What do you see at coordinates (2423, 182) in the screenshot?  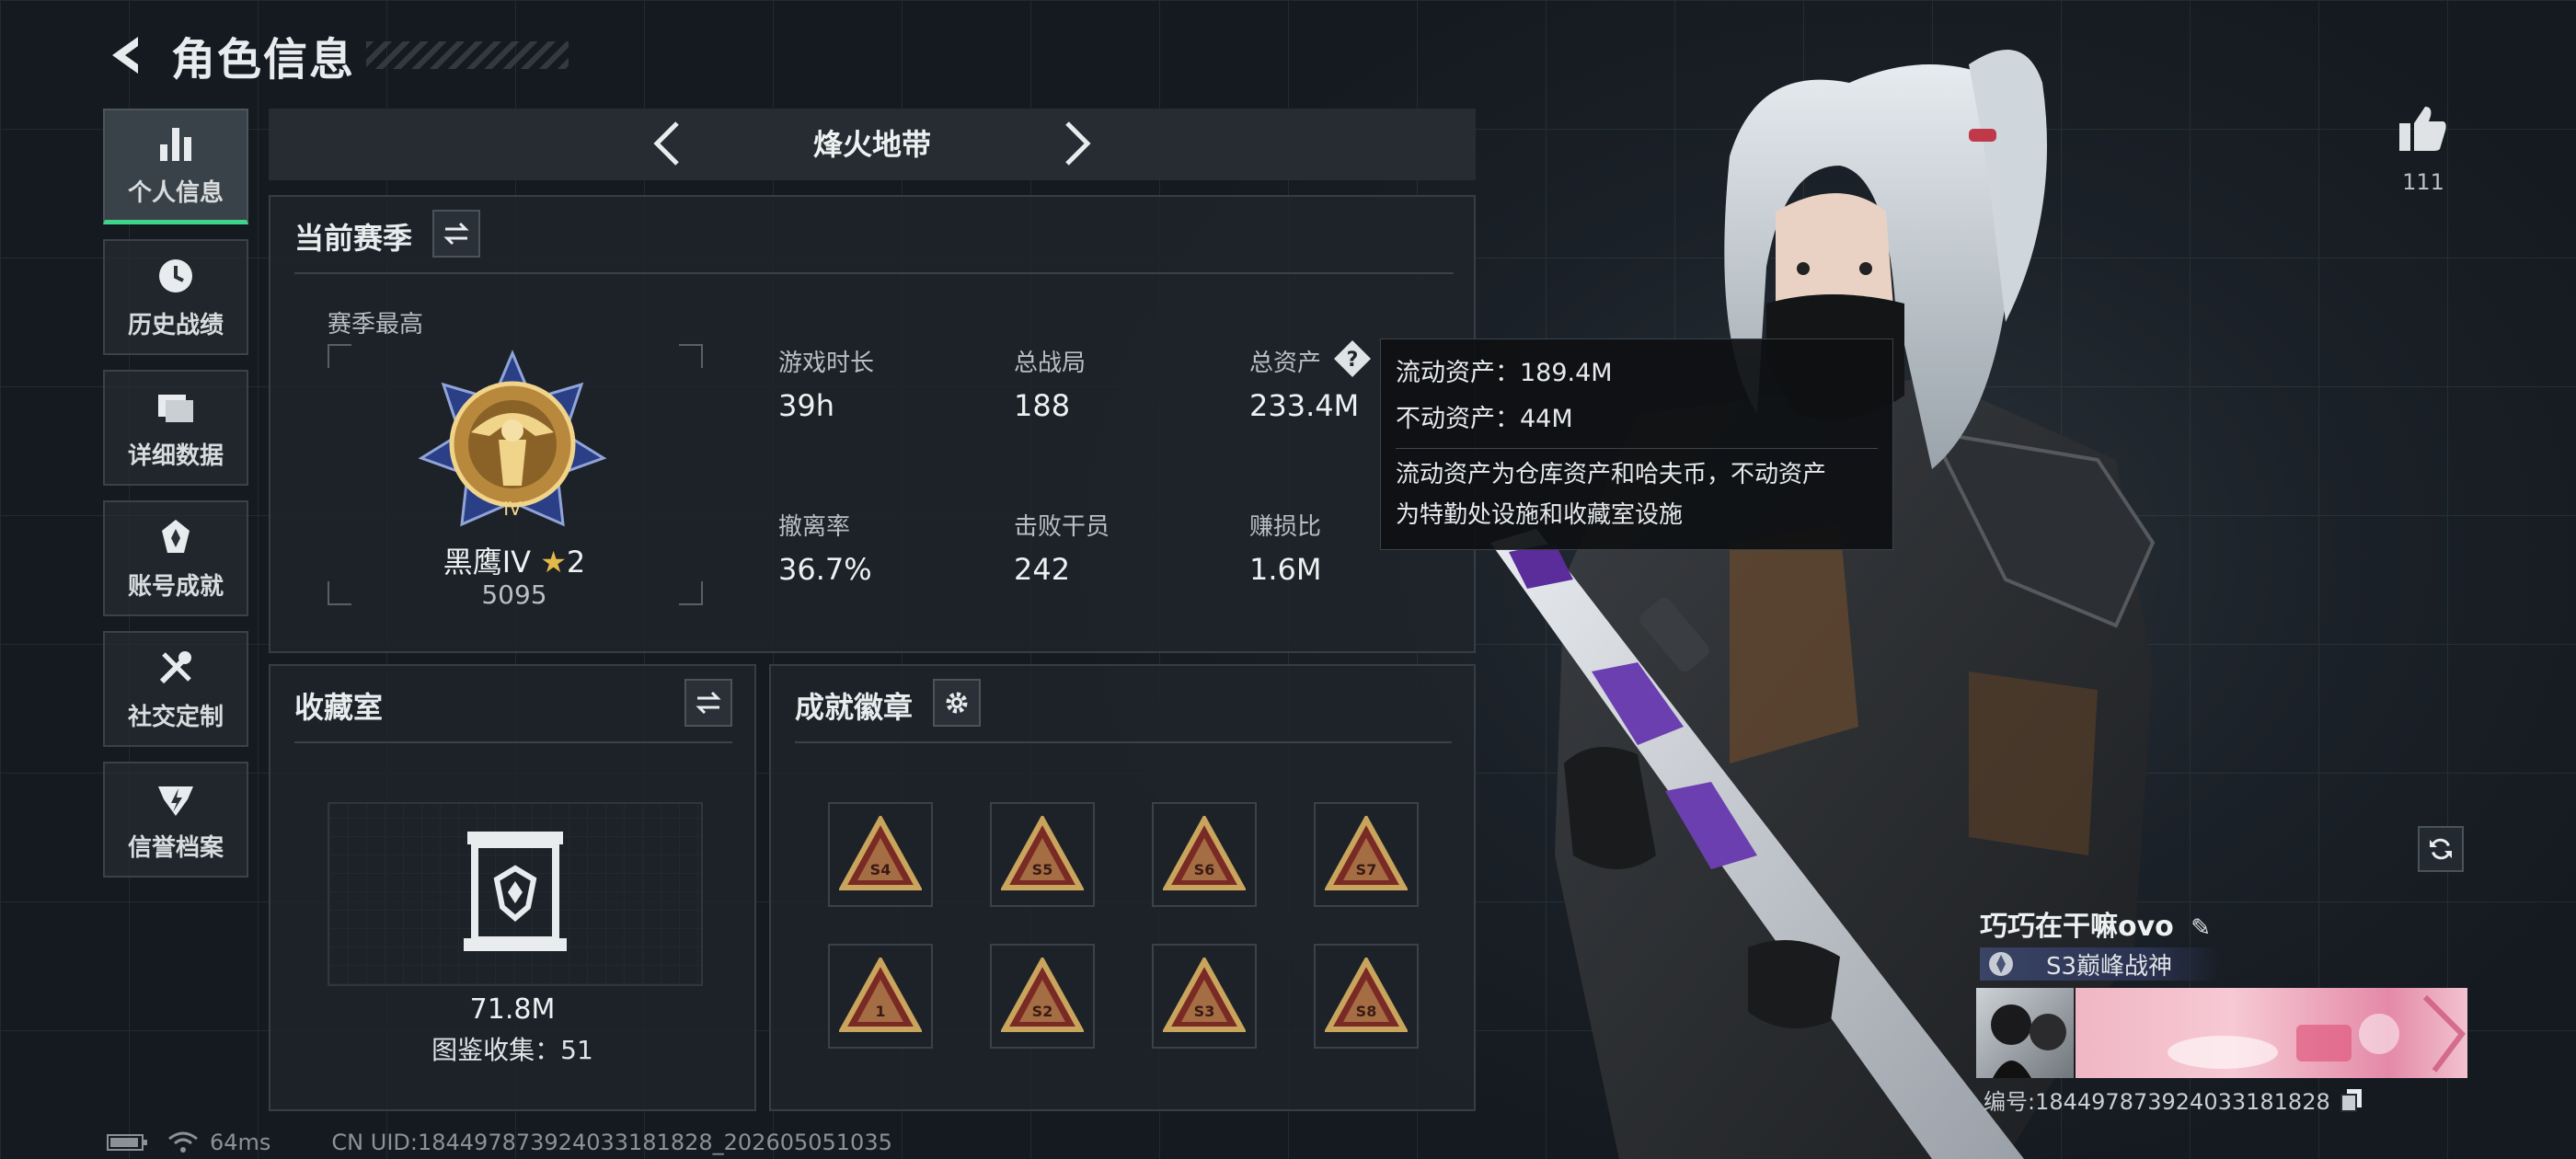 I see `like-count: 111` at bounding box center [2423, 182].